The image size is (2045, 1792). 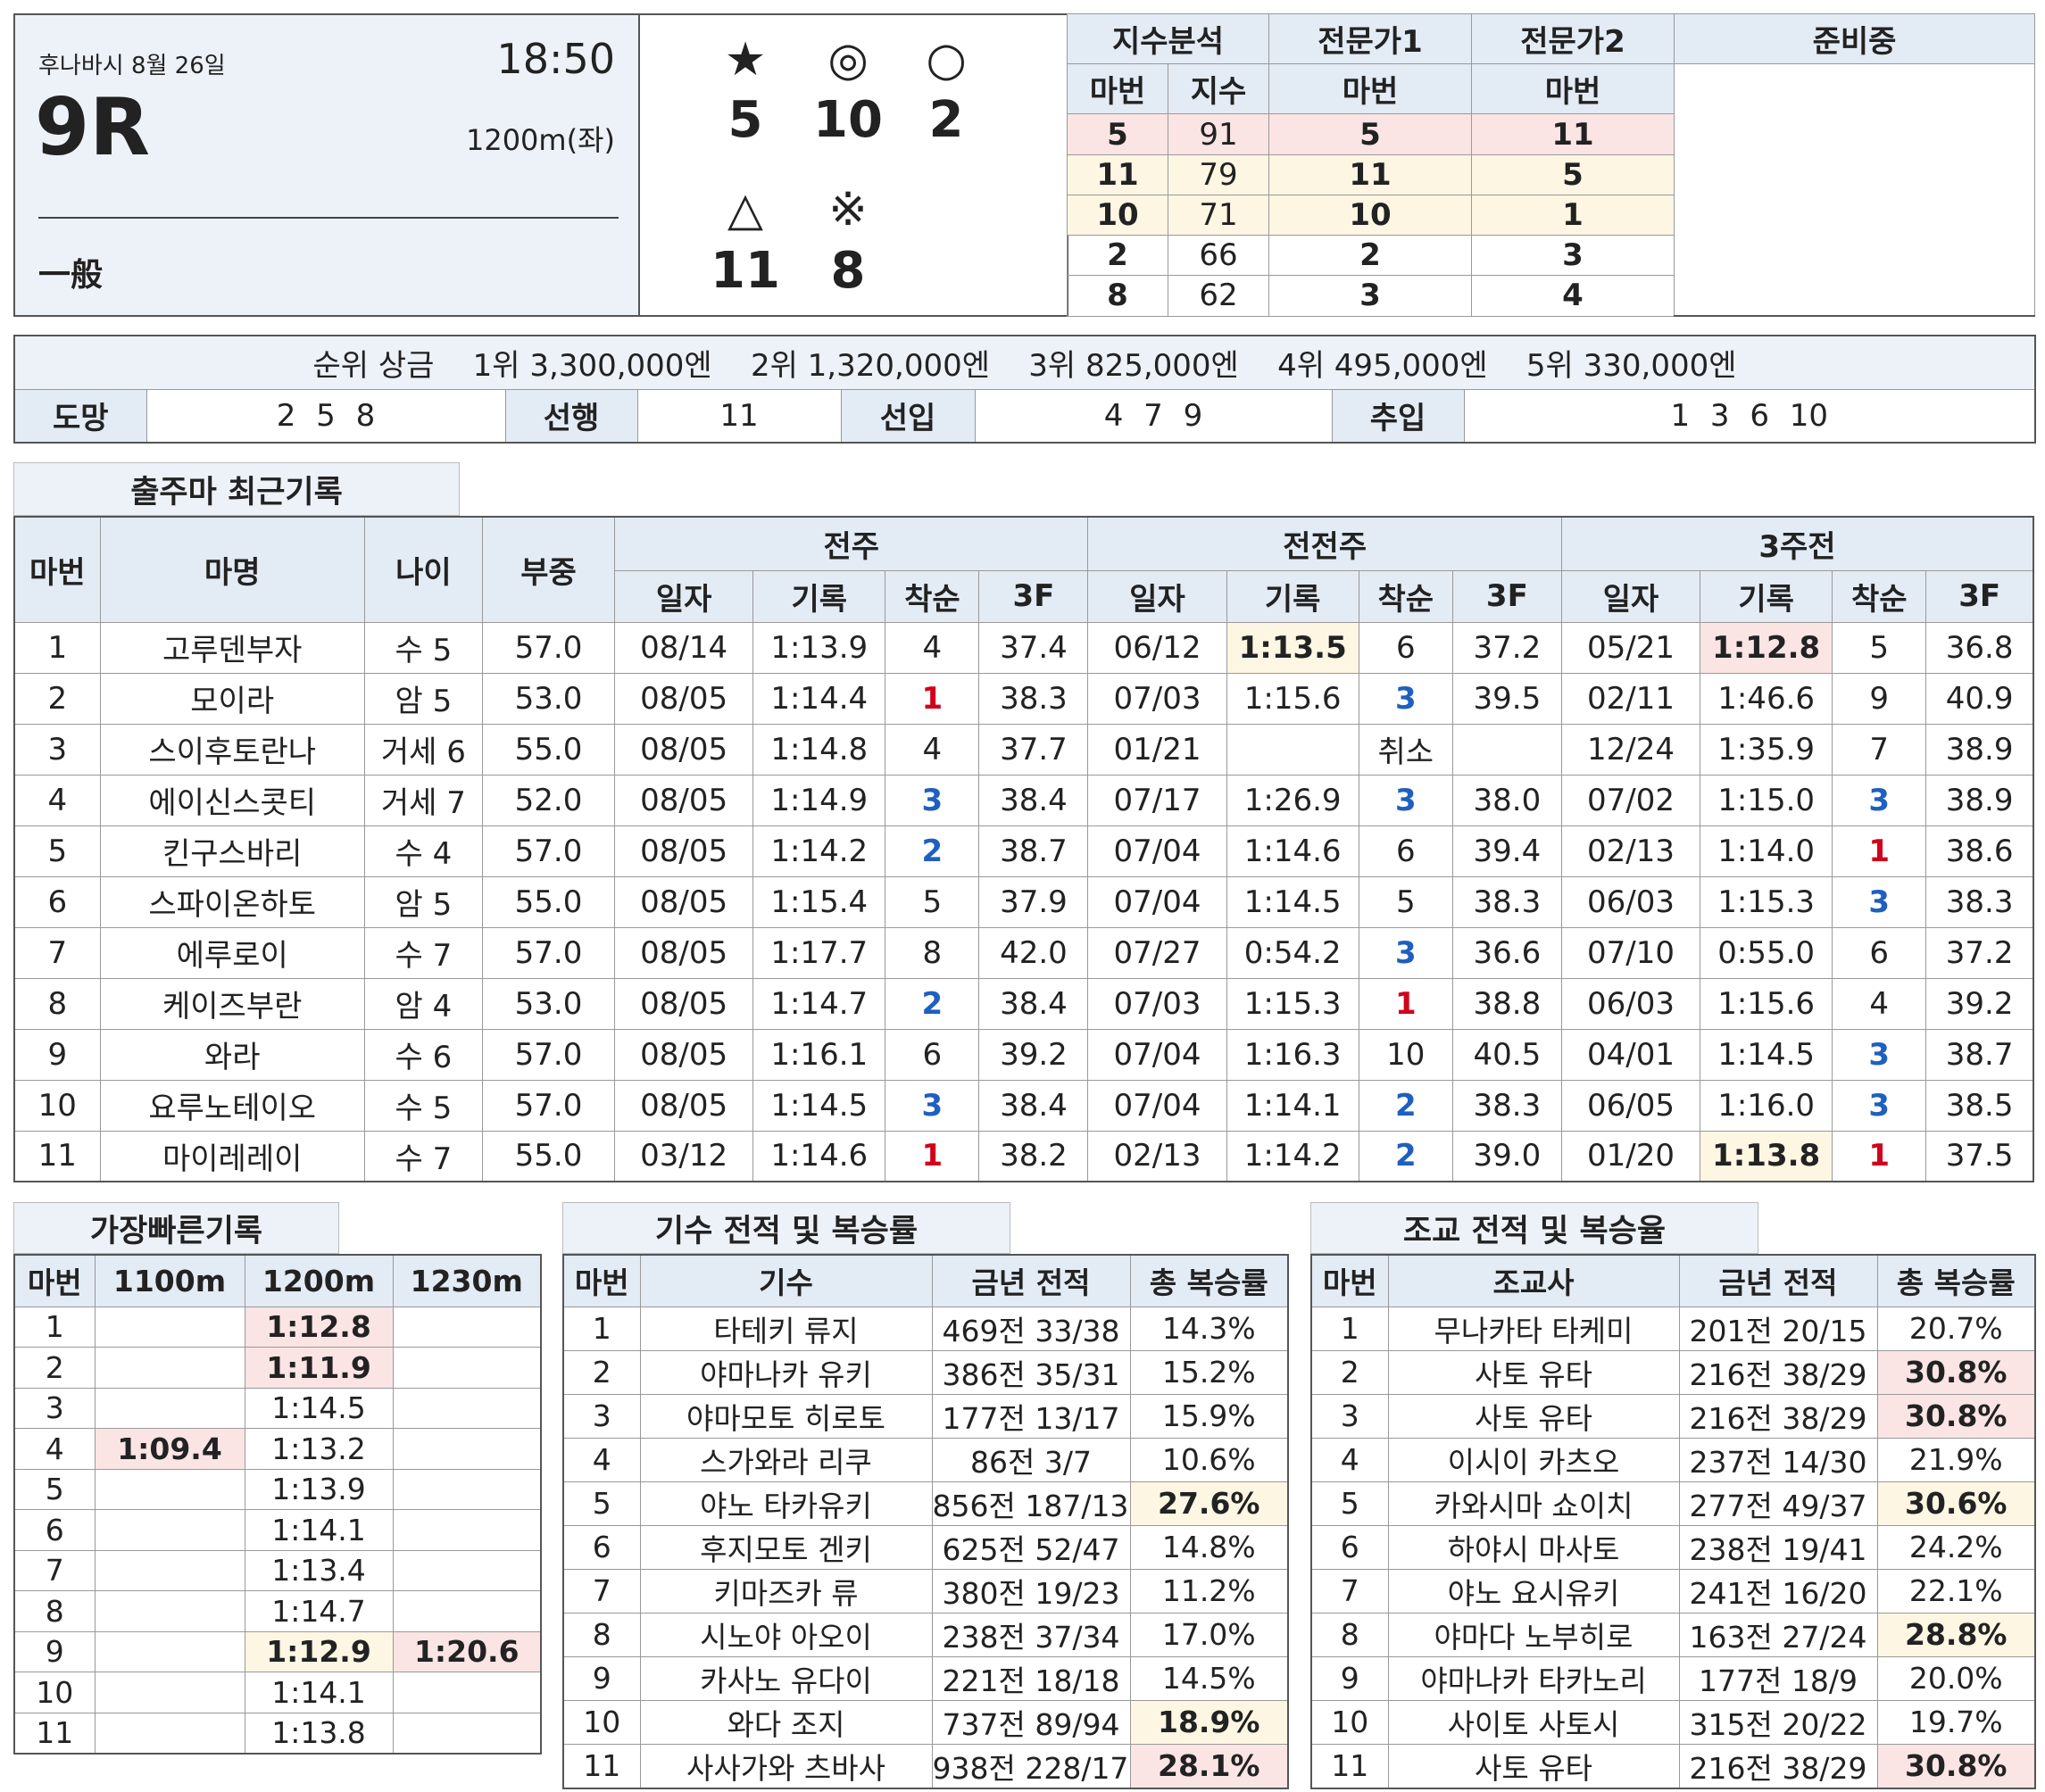 I want to click on race-3f: 39.2, so click(x=1033, y=1054).